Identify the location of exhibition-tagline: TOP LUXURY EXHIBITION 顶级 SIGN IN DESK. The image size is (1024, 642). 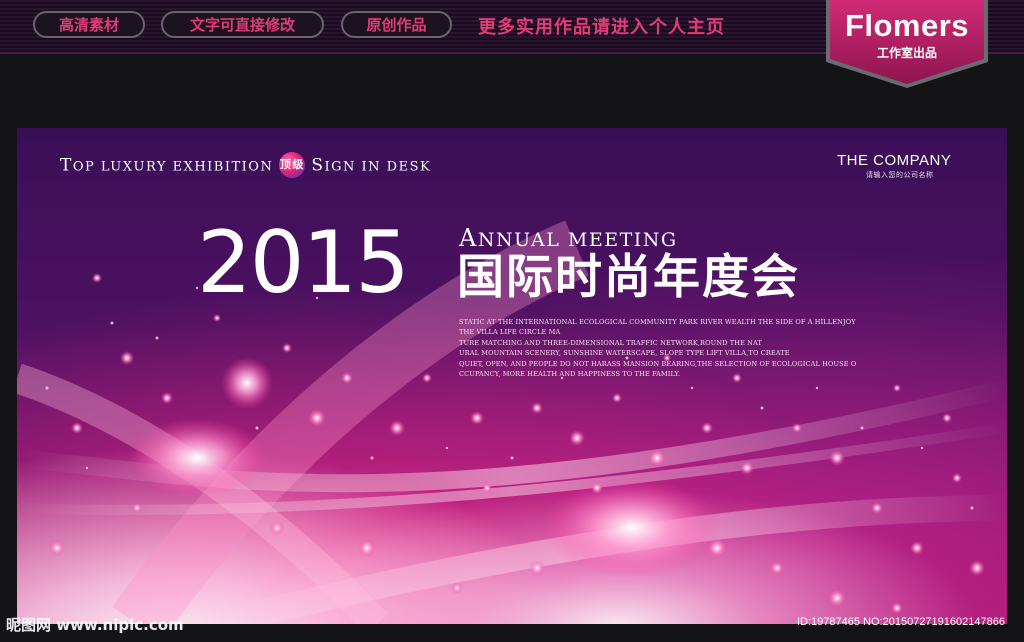
(245, 166).